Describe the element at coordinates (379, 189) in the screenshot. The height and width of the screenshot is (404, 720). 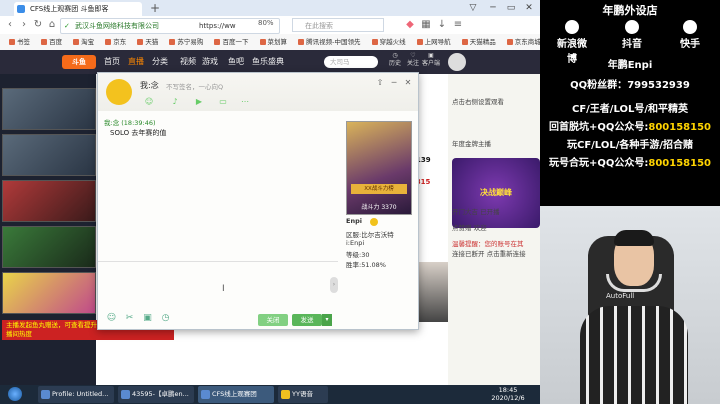
I see `power-badge: XX战斗力榜` at that location.